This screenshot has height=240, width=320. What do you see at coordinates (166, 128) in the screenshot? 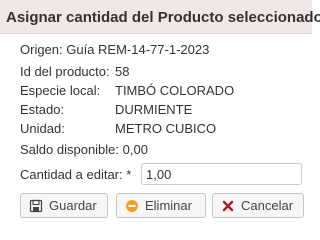
I see `unit-value: METRO CUBICO` at bounding box center [166, 128].